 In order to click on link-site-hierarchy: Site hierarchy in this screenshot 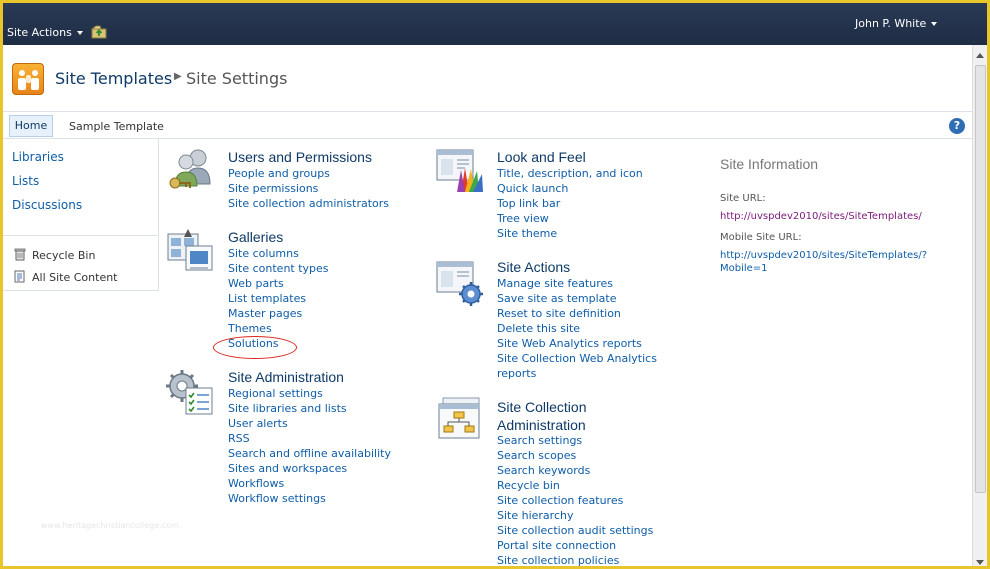, I will do `click(575, 515)`.